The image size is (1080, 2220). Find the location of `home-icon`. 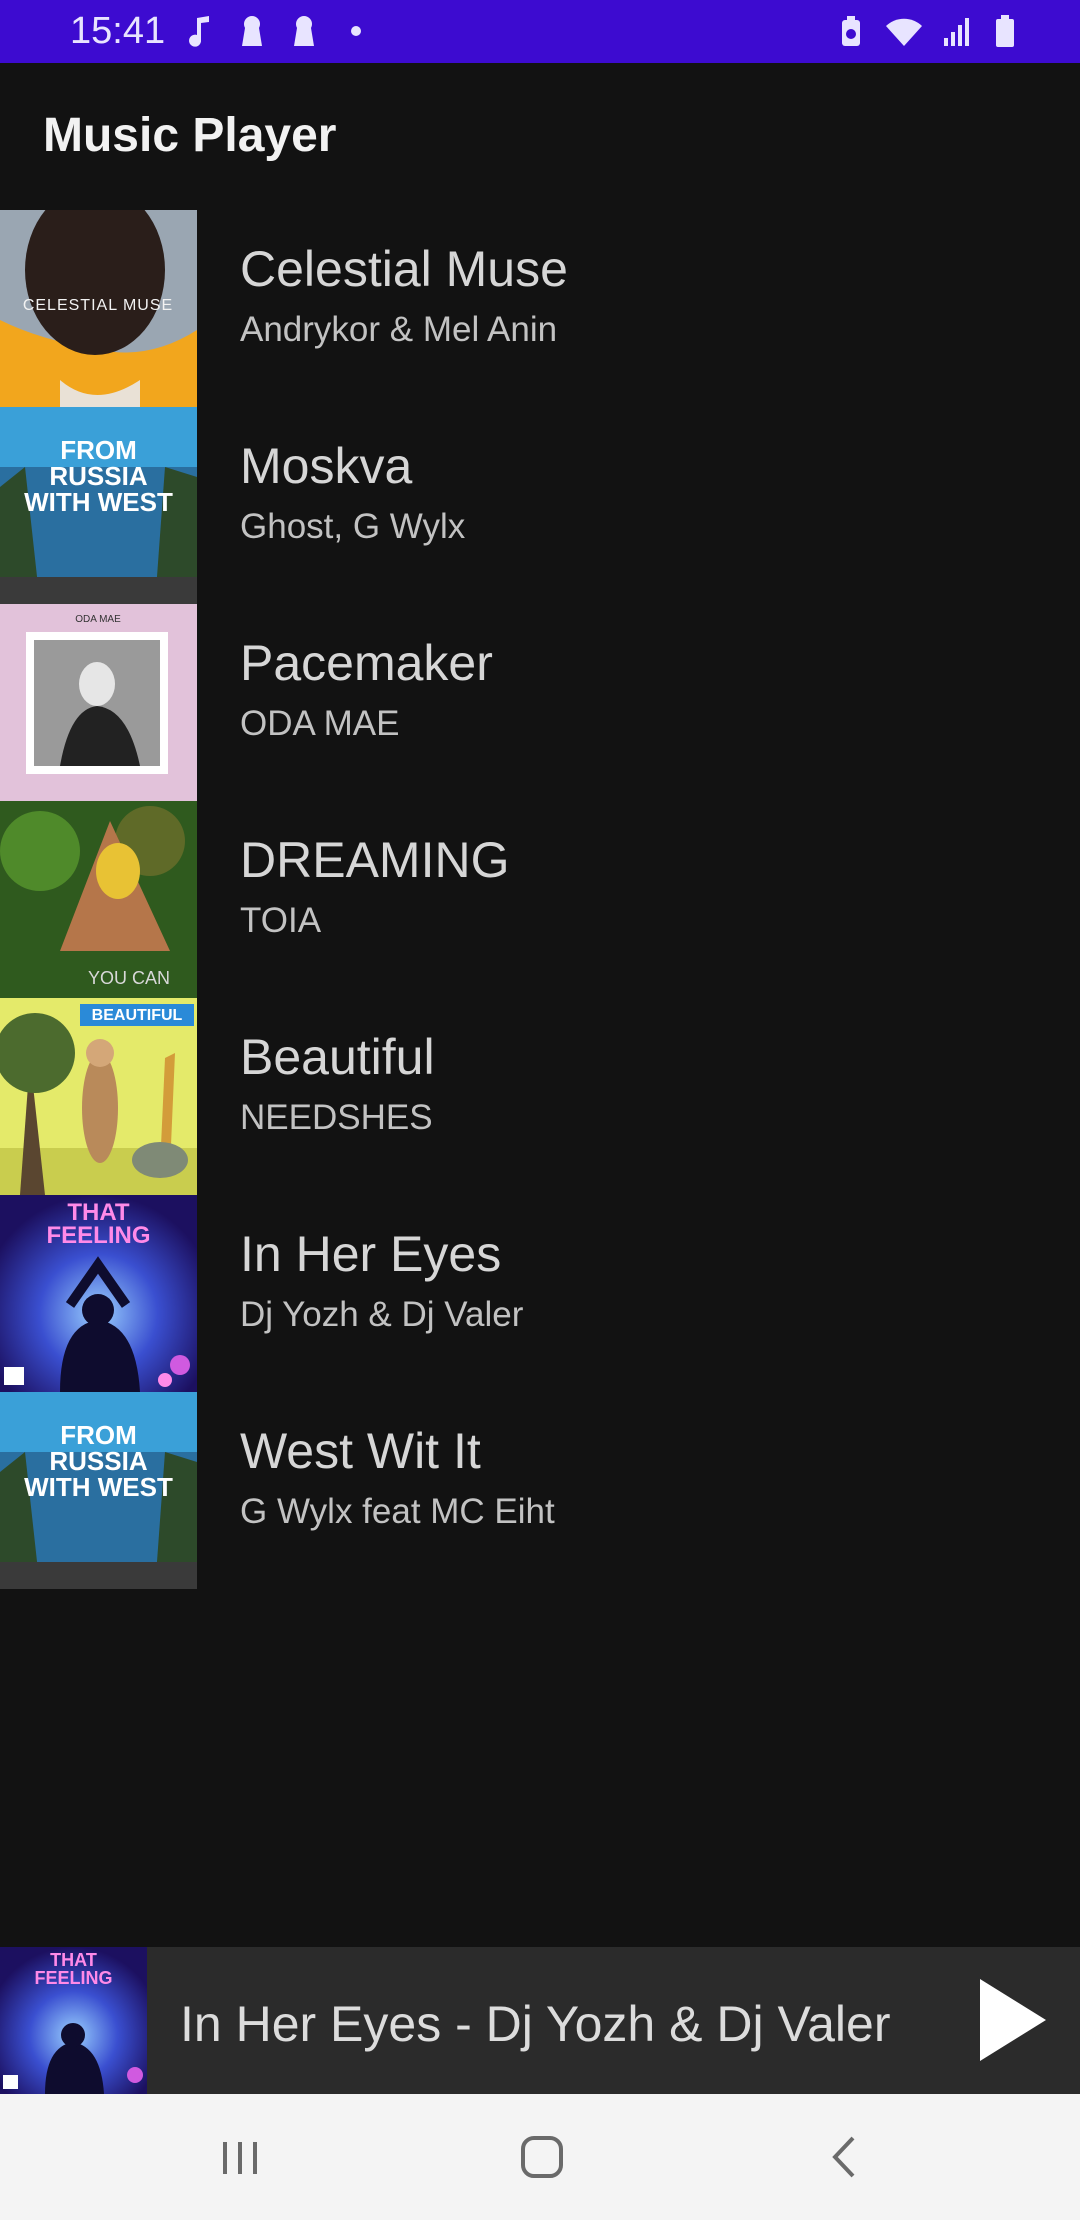

home-icon is located at coordinates (542, 2157).